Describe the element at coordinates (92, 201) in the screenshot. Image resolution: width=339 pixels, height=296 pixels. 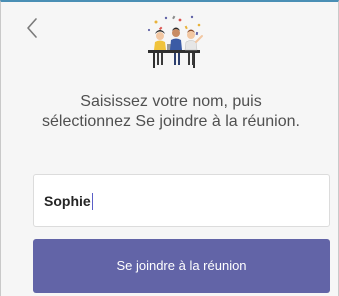
I see `text-cursor` at that location.